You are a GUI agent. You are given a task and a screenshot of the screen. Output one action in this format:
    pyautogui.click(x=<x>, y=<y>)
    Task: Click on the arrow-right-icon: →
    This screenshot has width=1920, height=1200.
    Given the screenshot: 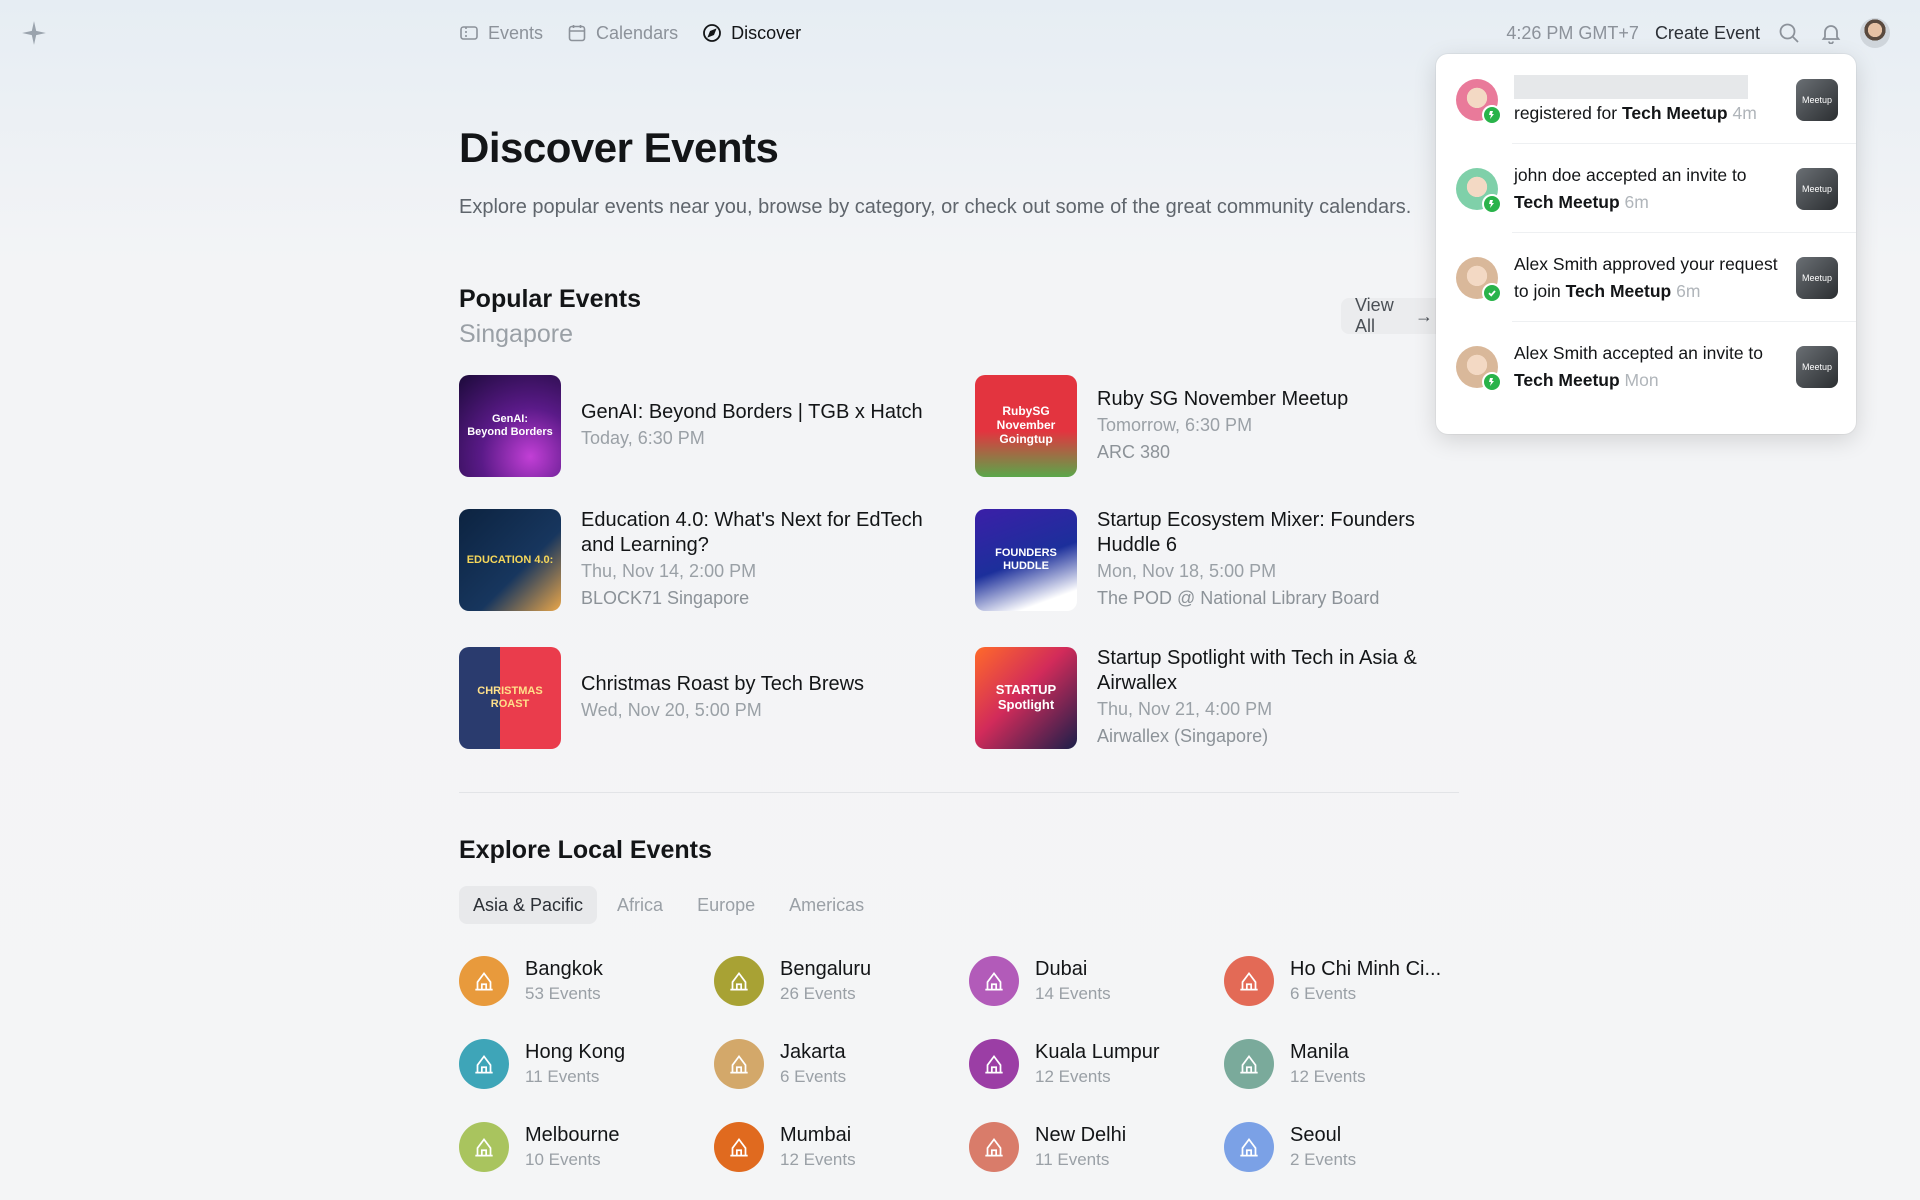 What is the action you would take?
    pyautogui.click(x=1424, y=315)
    